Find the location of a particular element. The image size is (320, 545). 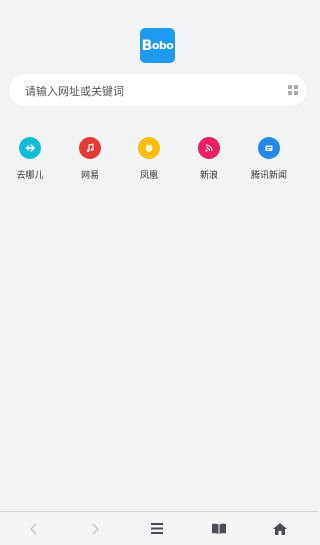

qr-scan-icon is located at coordinates (293, 90).